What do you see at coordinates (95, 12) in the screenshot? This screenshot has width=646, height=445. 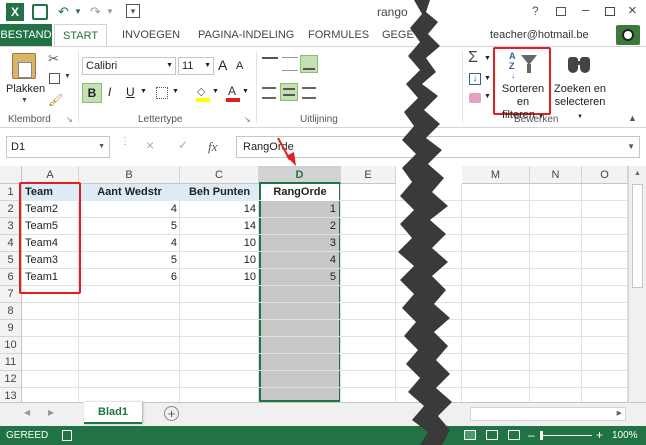 I see `redo-icon: ↷` at bounding box center [95, 12].